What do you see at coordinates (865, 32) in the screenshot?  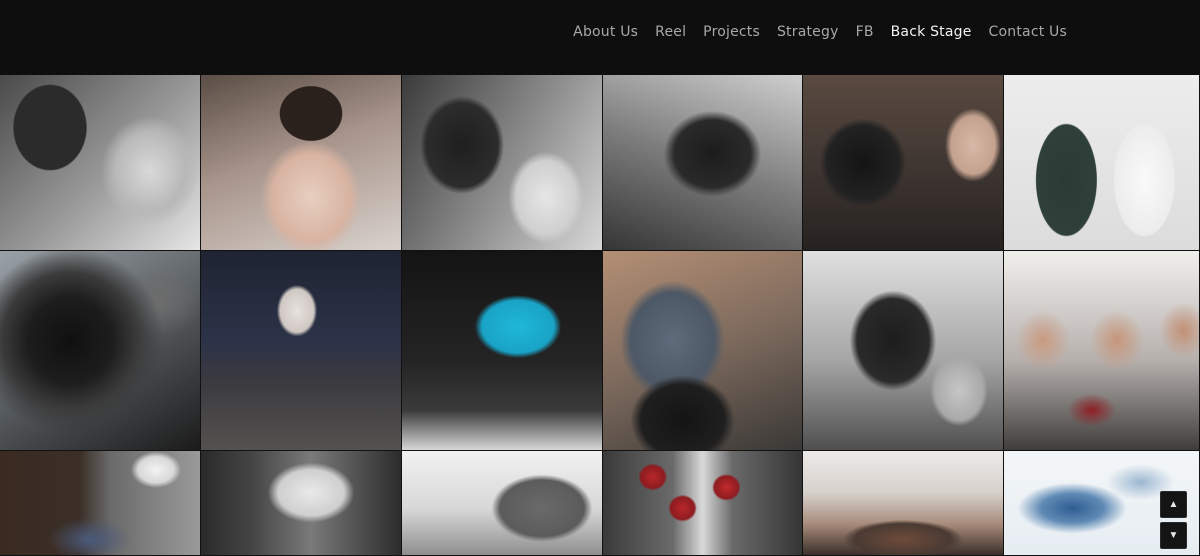 I see `nav-fb: FB` at bounding box center [865, 32].